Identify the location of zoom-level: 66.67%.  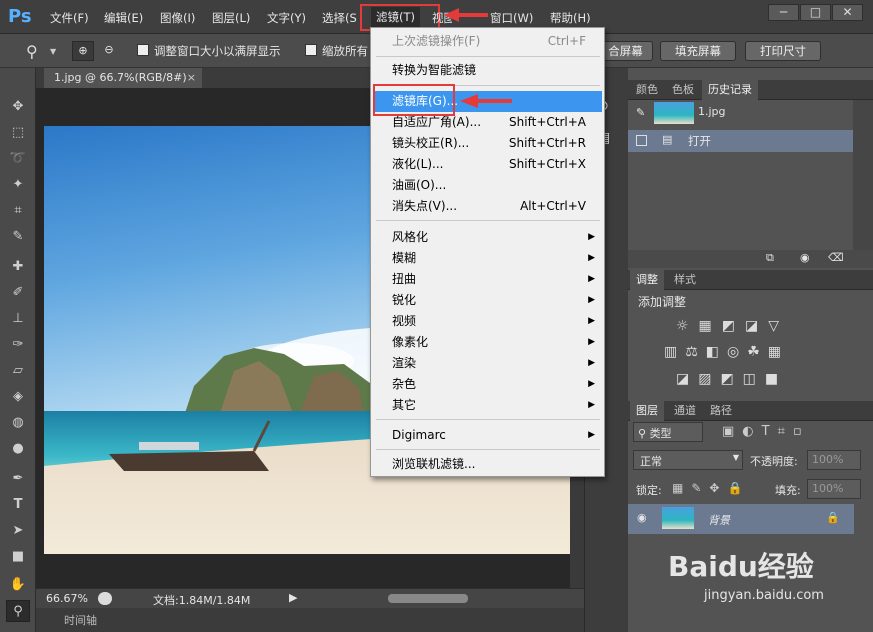
(67, 598).